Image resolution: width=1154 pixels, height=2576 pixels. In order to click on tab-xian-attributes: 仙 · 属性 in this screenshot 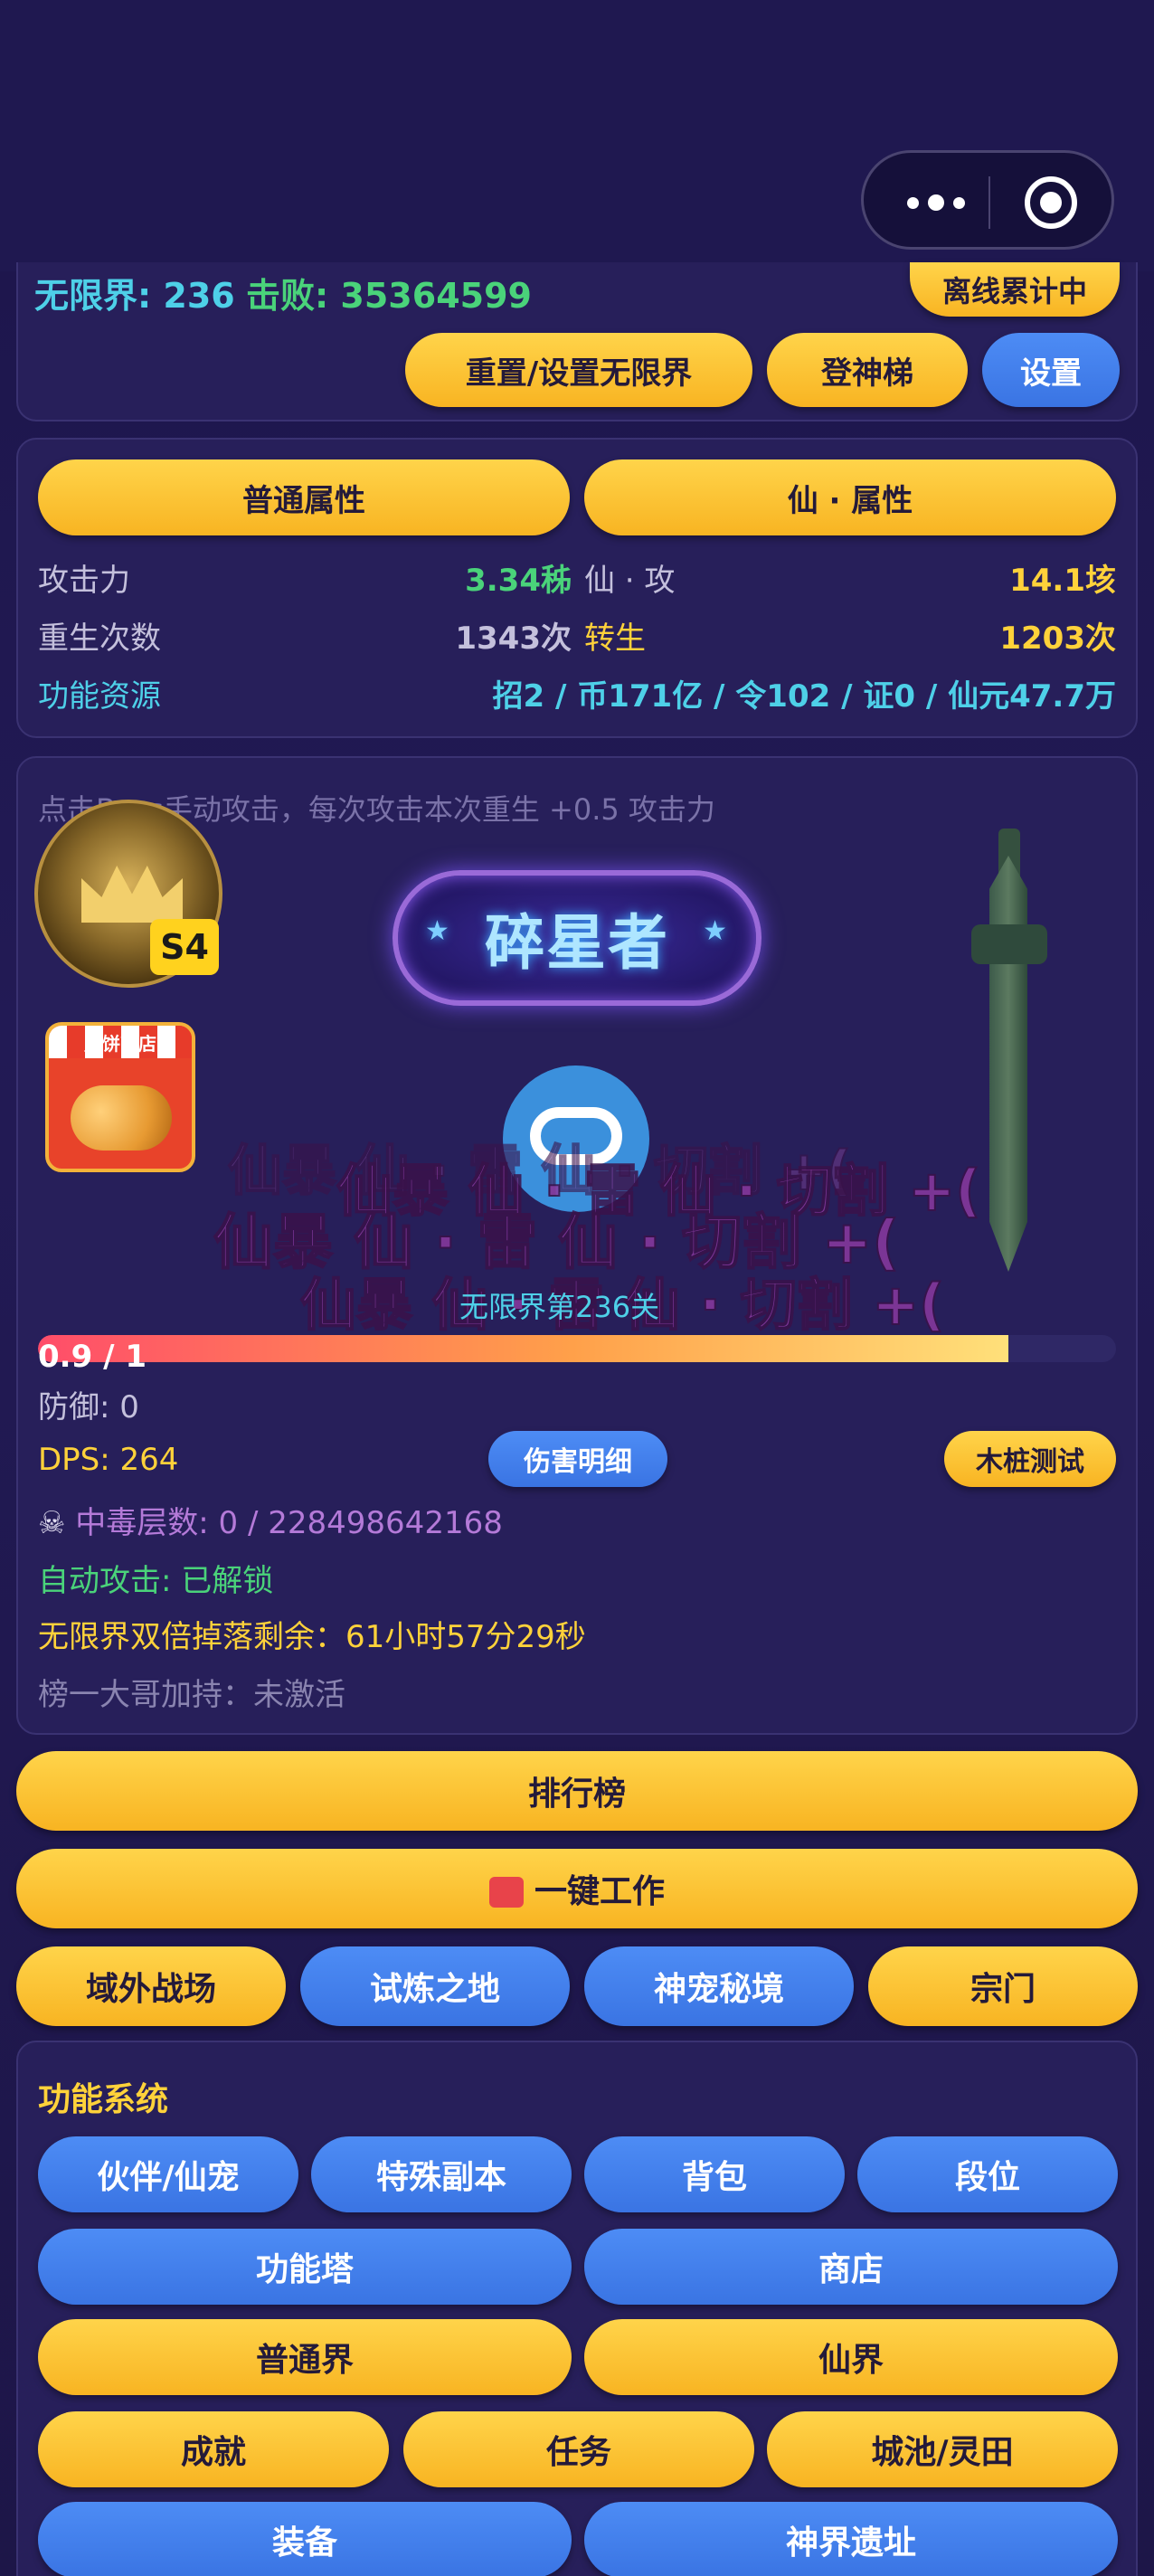, I will do `click(850, 497)`.